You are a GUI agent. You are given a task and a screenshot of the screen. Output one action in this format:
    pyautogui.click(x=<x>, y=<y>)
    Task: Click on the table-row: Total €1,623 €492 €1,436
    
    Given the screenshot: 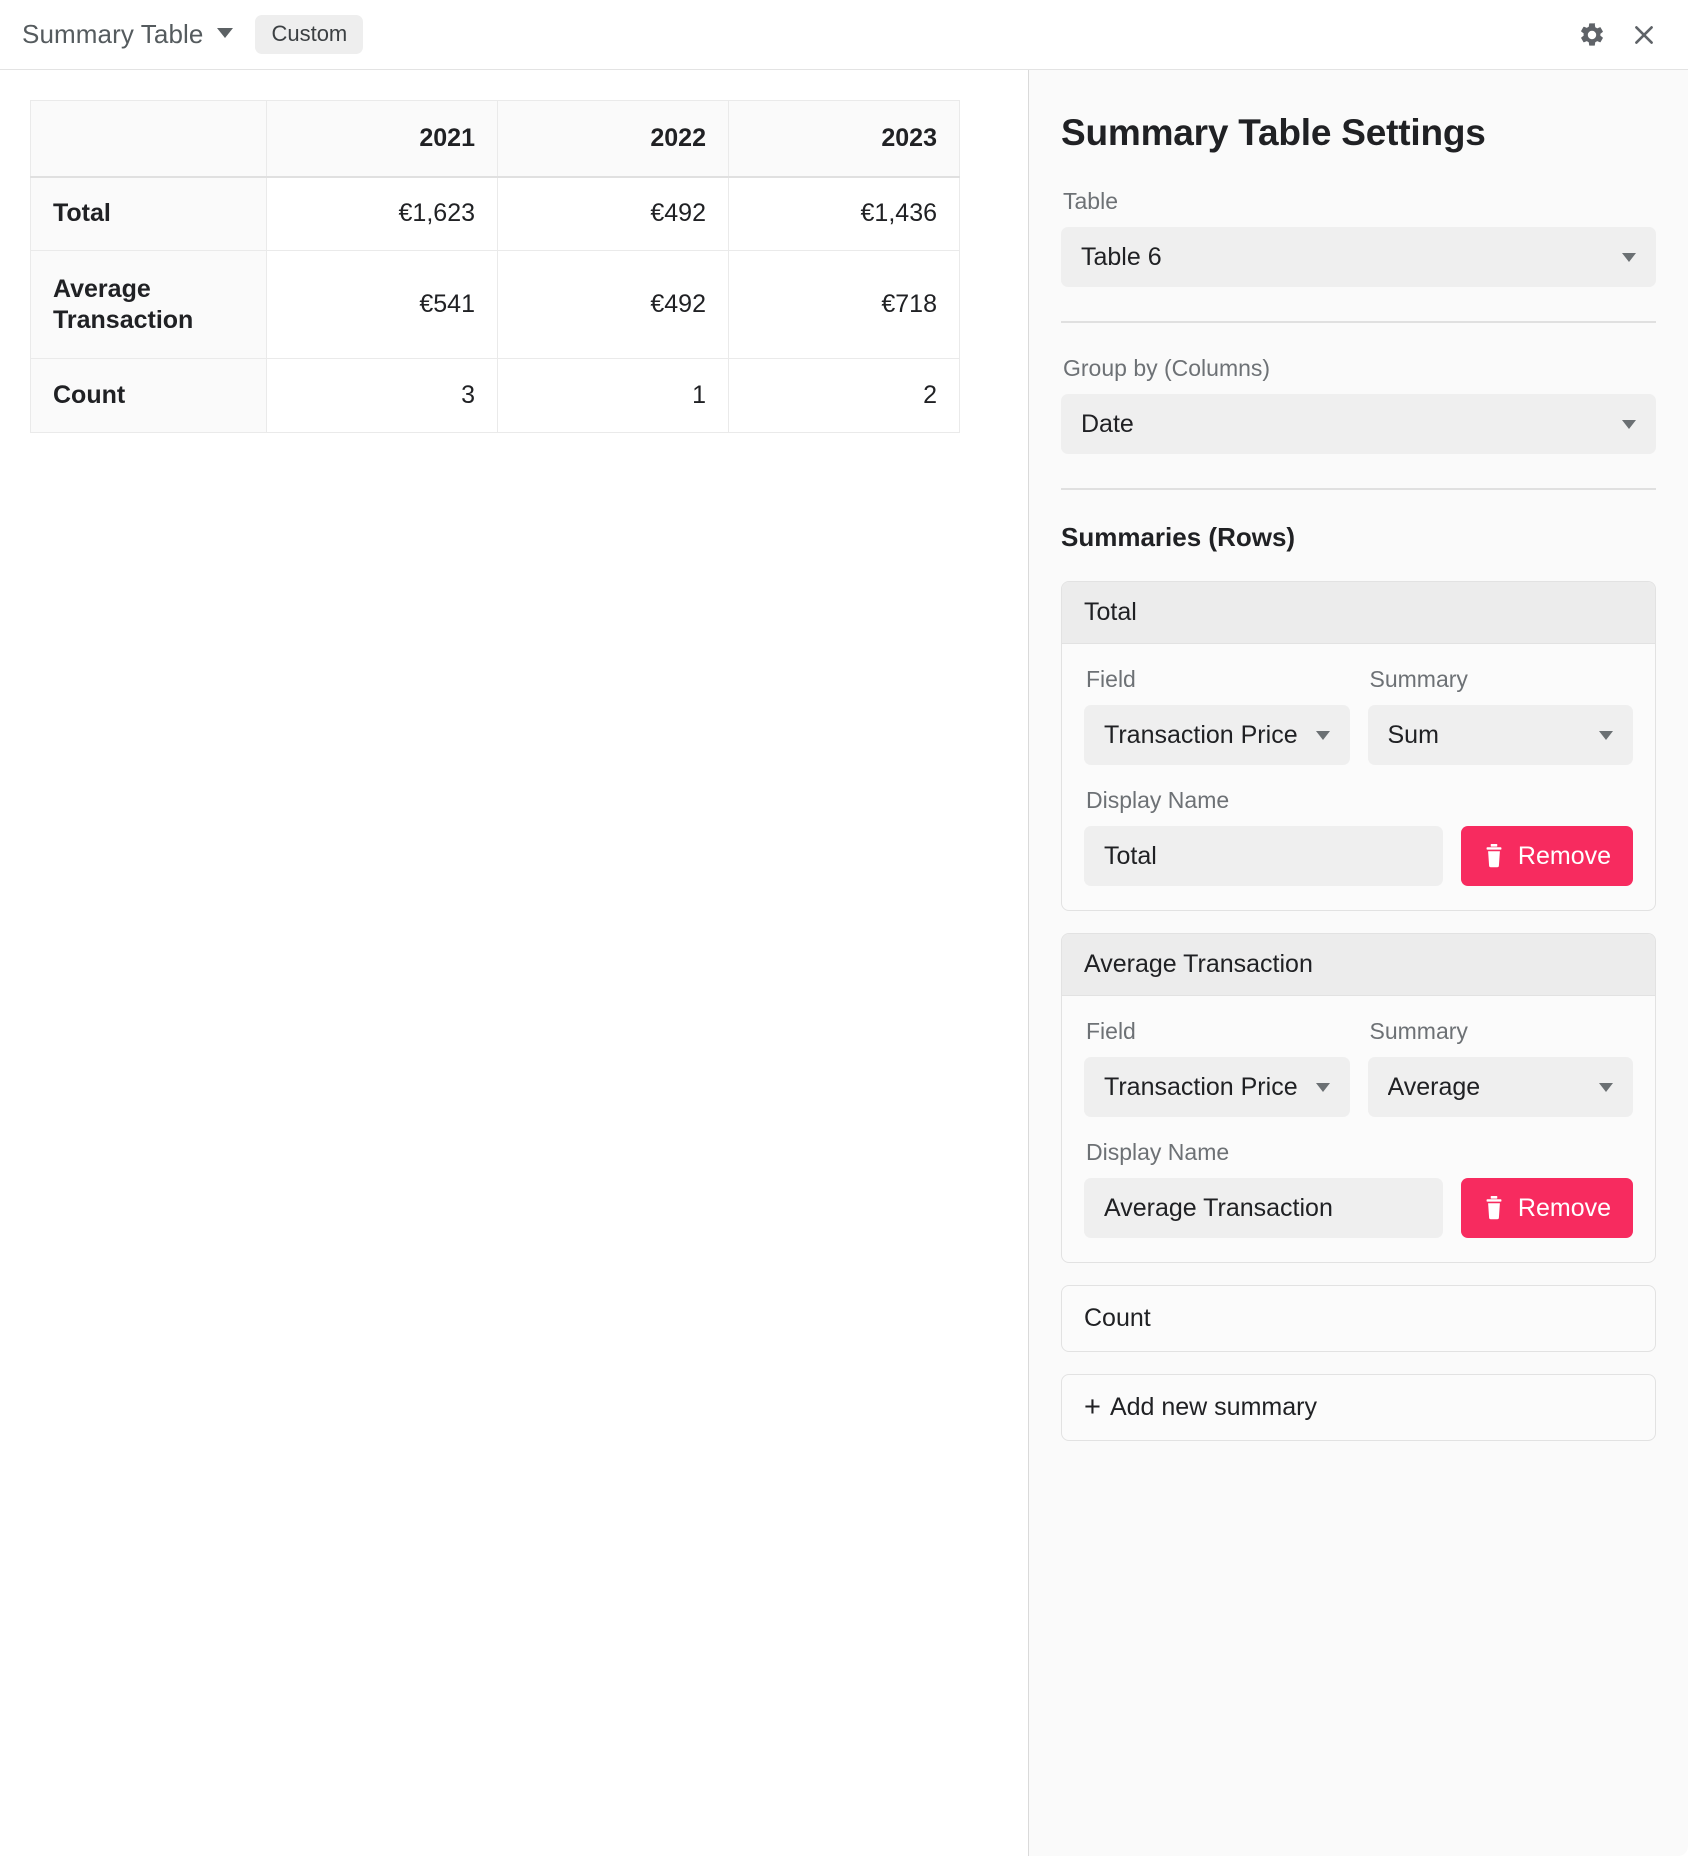 What is the action you would take?
    pyautogui.click(x=495, y=213)
    